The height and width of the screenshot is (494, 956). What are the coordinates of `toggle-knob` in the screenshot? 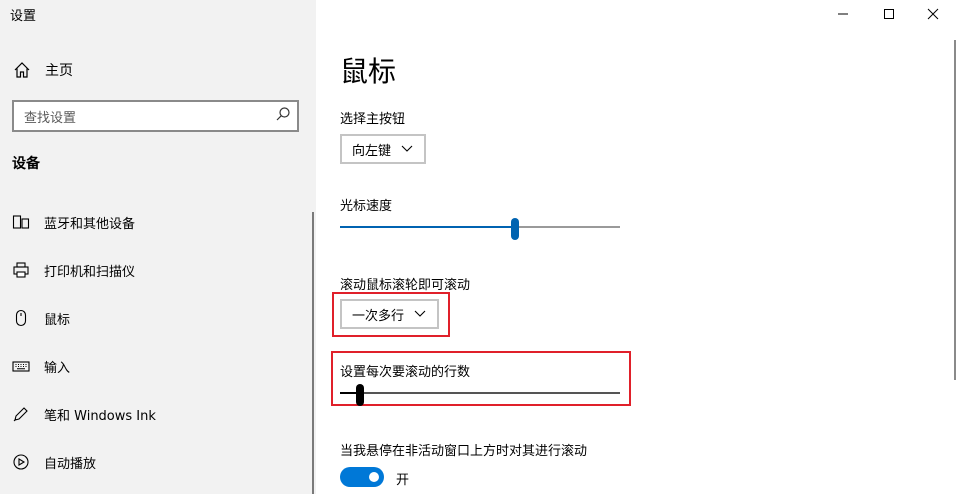 It's located at (374, 477).